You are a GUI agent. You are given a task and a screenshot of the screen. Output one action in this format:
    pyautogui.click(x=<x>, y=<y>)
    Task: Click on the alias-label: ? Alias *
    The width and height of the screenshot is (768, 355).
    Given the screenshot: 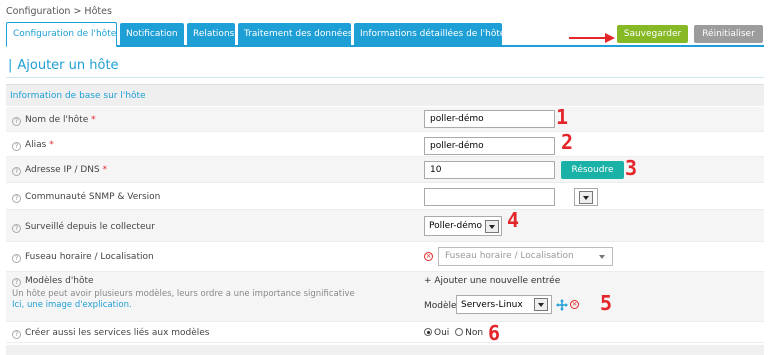 What is the action you would take?
    pyautogui.click(x=33, y=145)
    